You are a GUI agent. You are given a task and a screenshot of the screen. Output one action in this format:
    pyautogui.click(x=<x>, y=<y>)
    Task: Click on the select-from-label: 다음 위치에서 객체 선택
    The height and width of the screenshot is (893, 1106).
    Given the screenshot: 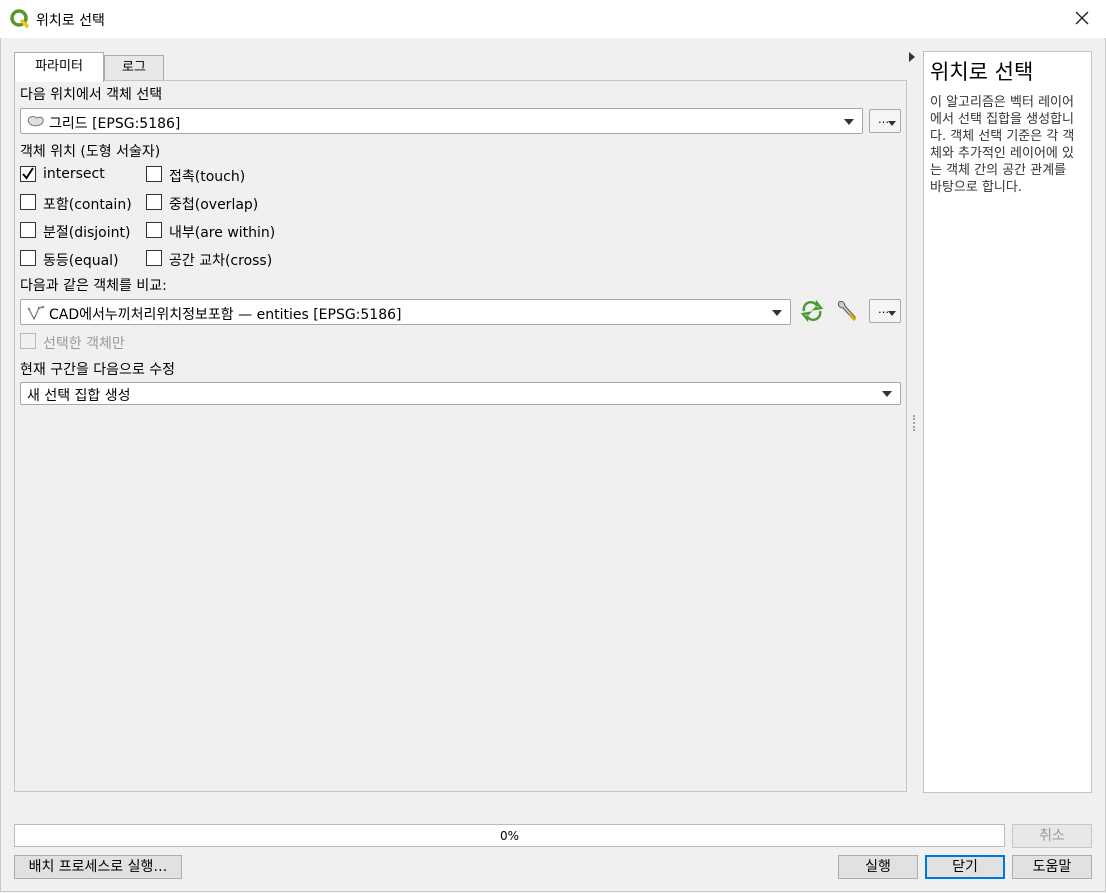 What is the action you would take?
    pyautogui.click(x=91, y=95)
    